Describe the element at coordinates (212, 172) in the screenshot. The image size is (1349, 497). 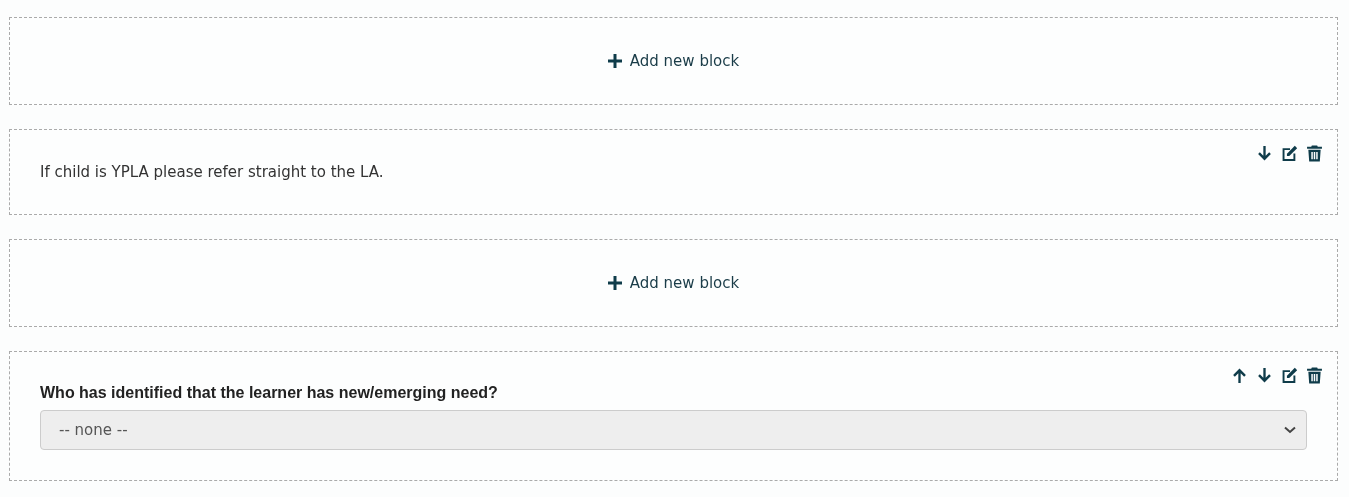
I see `block-text: If child is YPLA please refer straight to the LA.` at that location.